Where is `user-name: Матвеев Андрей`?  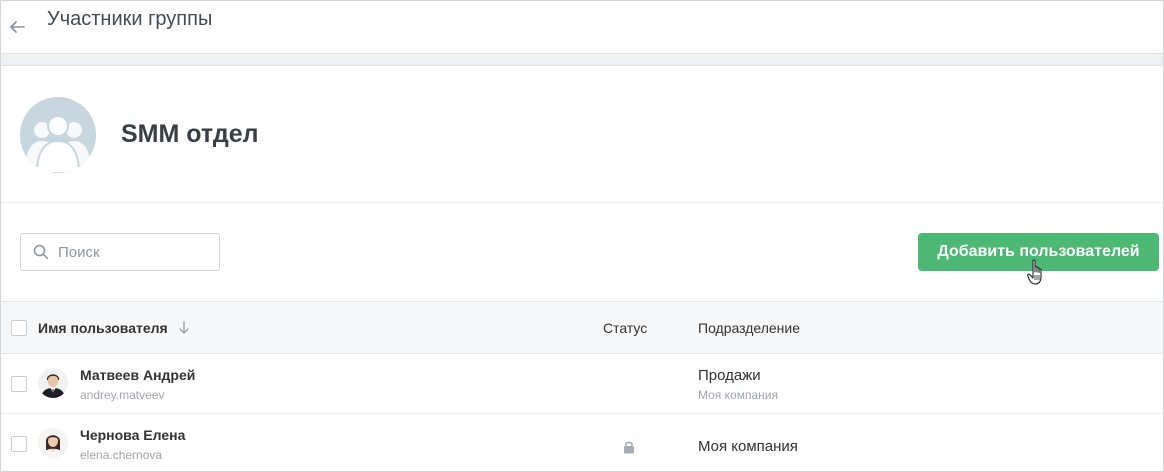
user-name: Матвеев Андрей is located at coordinates (137, 375).